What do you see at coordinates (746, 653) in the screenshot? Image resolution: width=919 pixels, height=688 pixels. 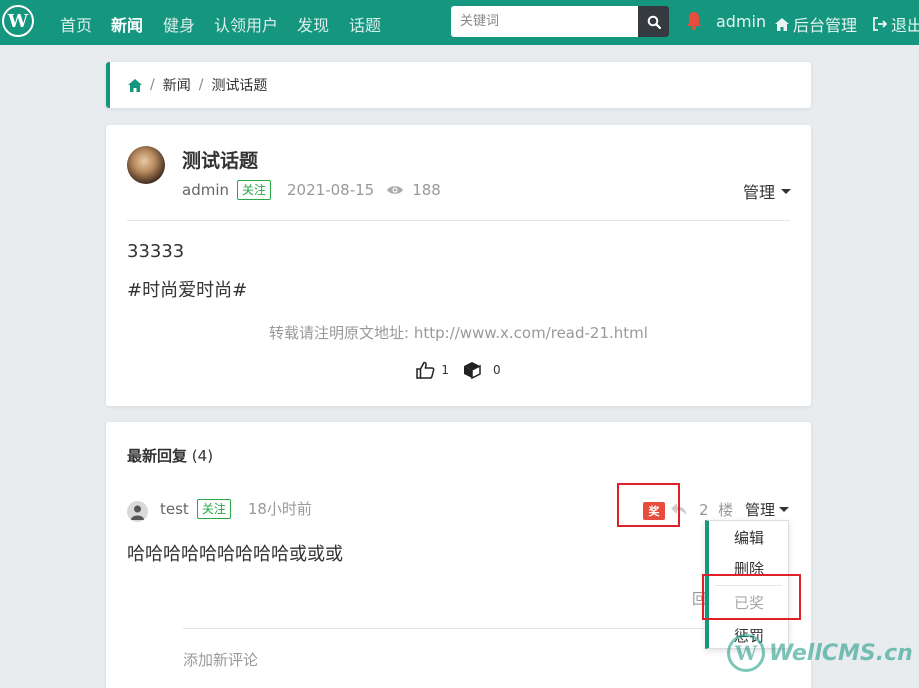 I see `watermark-logo: W` at bounding box center [746, 653].